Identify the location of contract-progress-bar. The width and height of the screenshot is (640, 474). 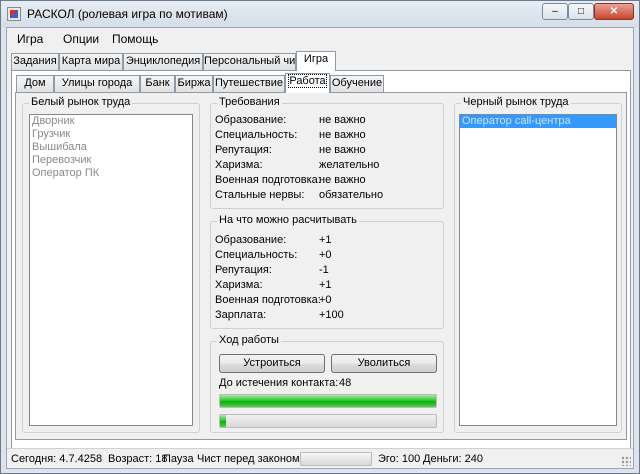
(328, 421).